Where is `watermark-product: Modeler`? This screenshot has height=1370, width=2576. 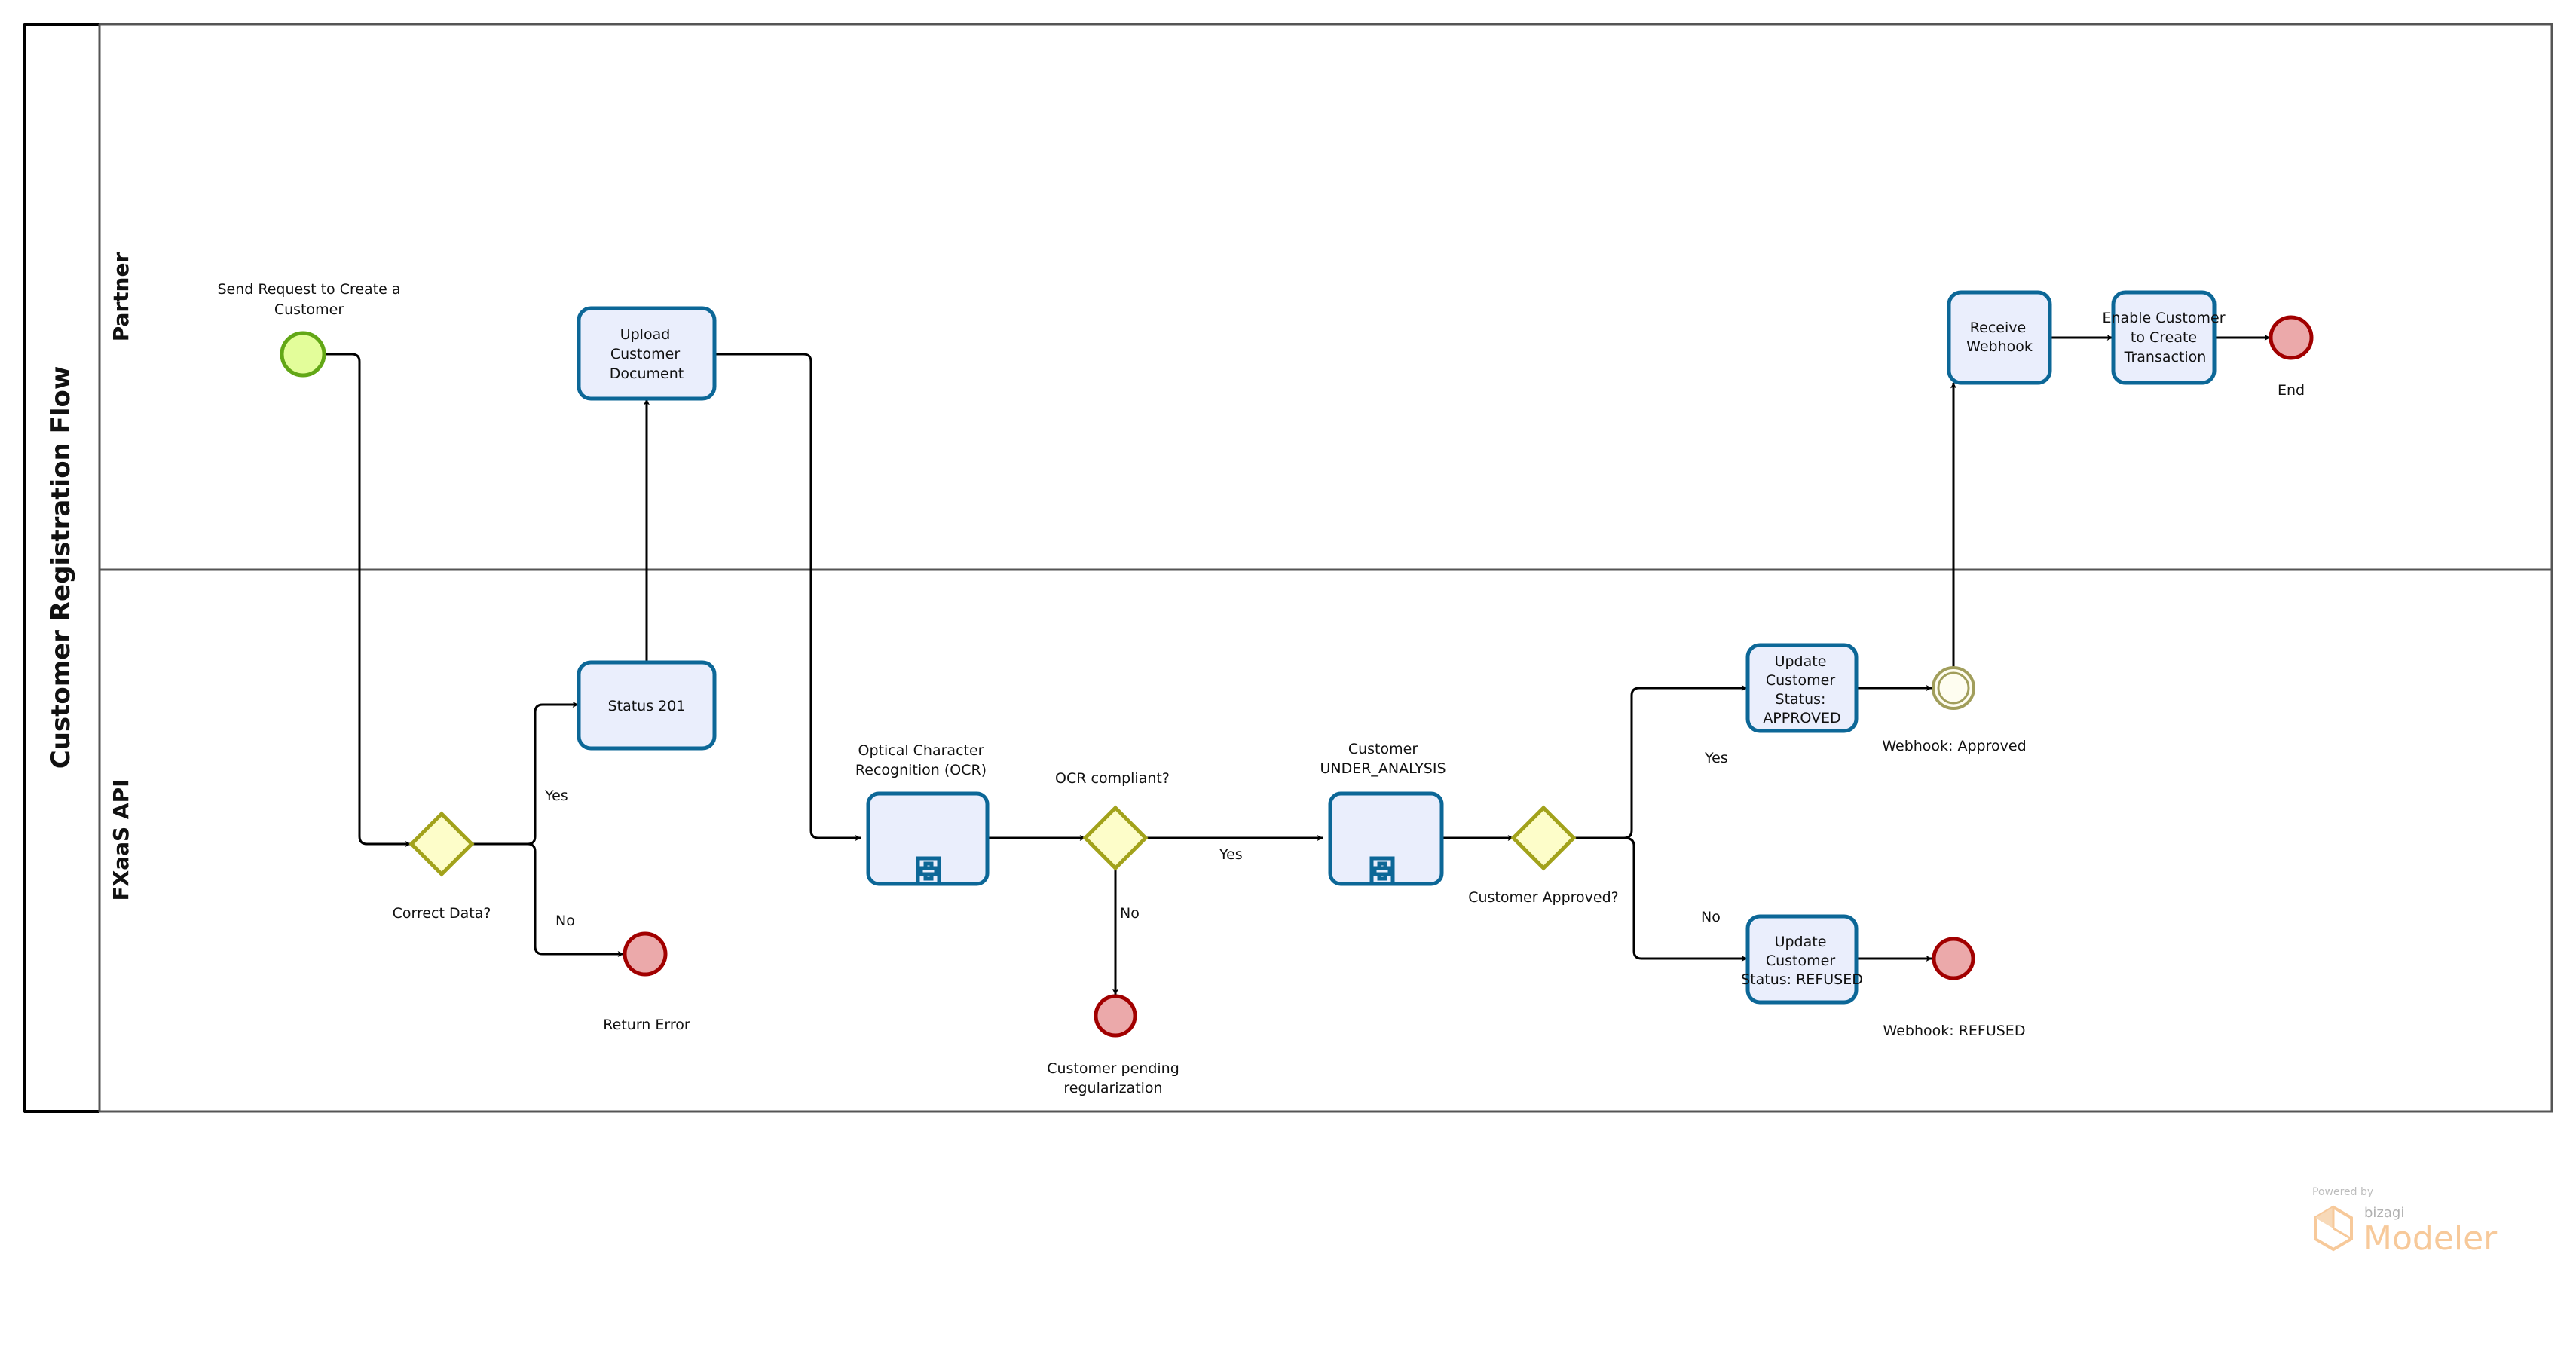 watermark-product: Modeler is located at coordinates (2431, 1238).